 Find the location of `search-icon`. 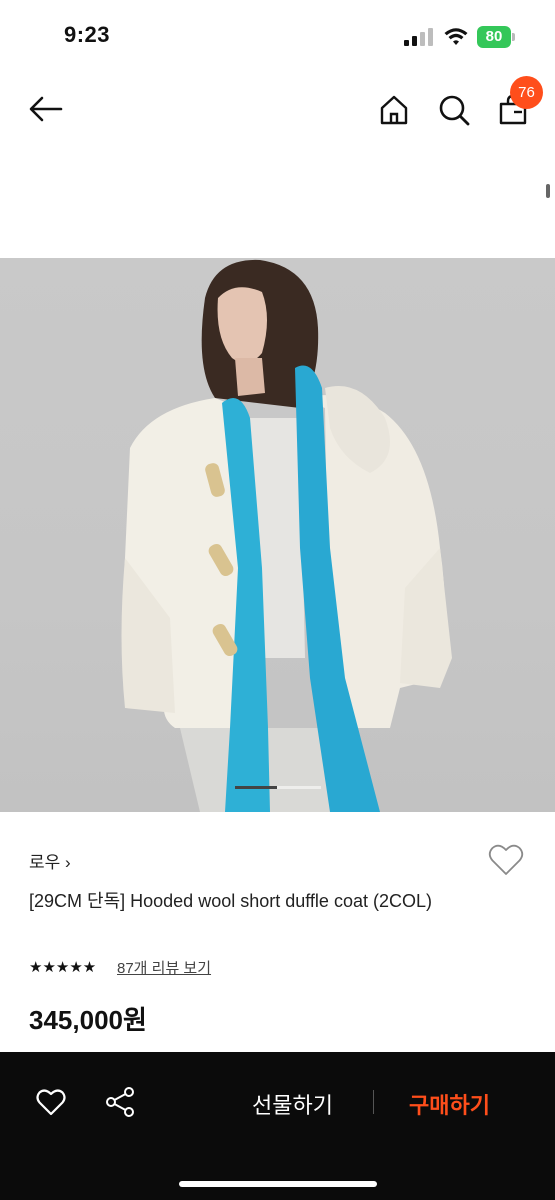

search-icon is located at coordinates (454, 110).